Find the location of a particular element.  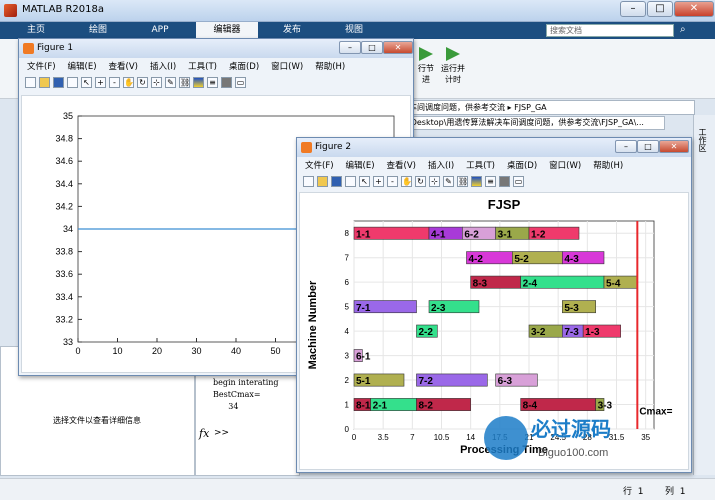

task-label: 3-1 is located at coordinates (505, 234).